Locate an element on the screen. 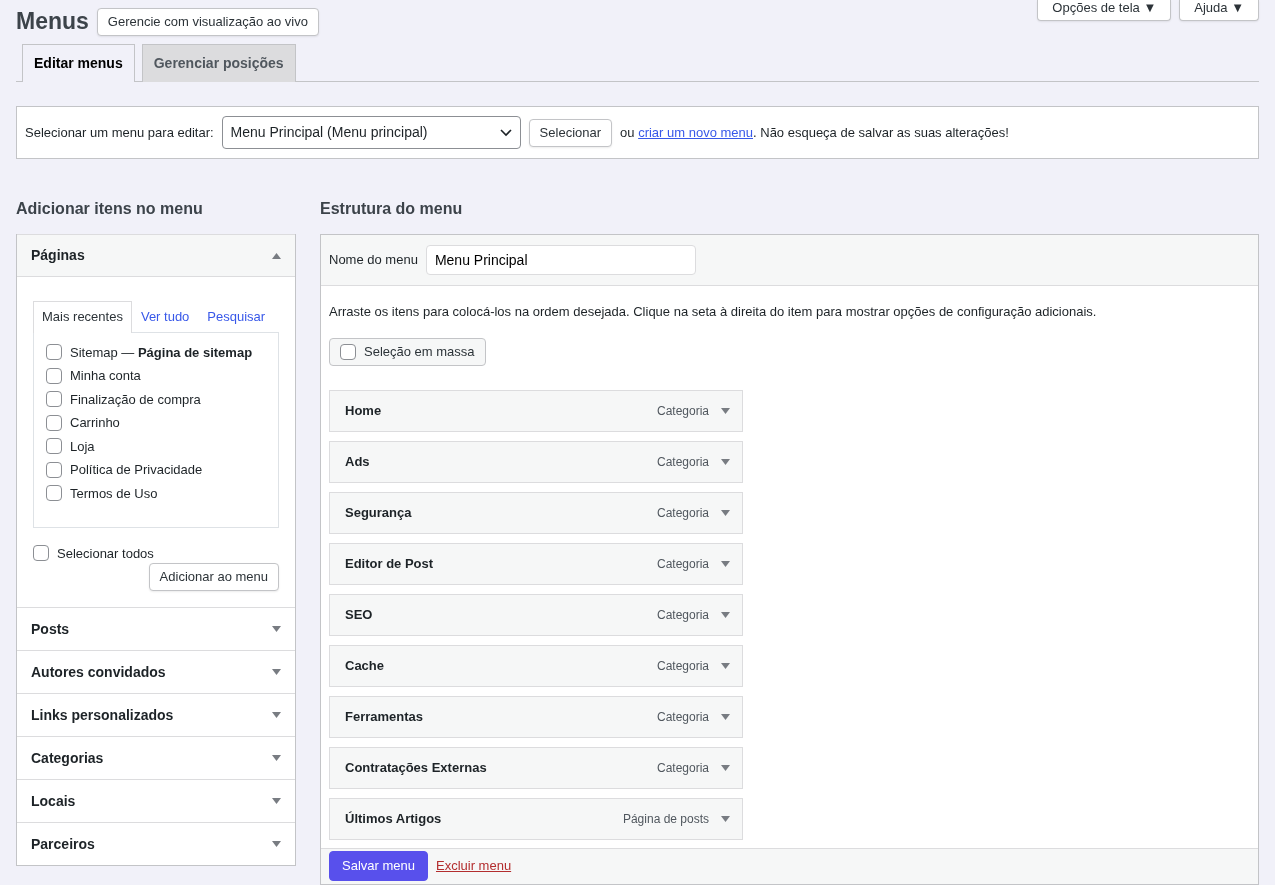 Image resolution: width=1275 pixels, height=885 pixels. menu-dropdown: Menu Principal (Menu principal) is located at coordinates (371, 132).